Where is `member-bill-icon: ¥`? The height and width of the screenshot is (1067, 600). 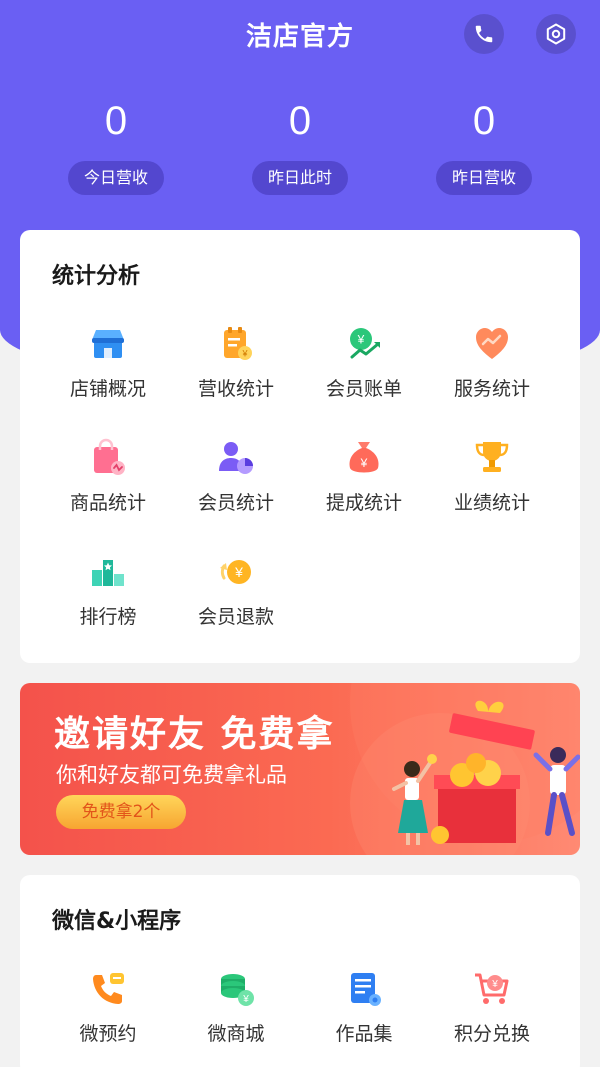
member-bill-icon: ¥ is located at coordinates (365, 343).